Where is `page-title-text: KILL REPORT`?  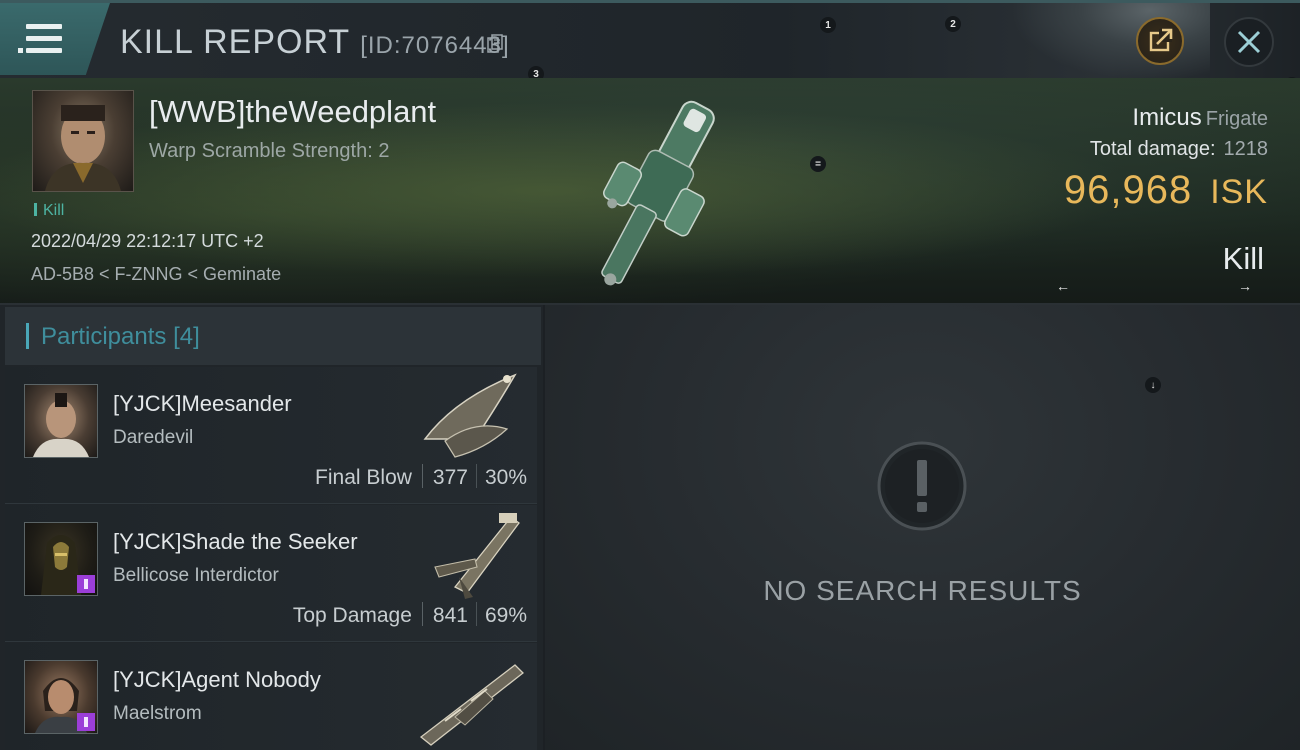 page-title-text: KILL REPORT is located at coordinates (235, 42).